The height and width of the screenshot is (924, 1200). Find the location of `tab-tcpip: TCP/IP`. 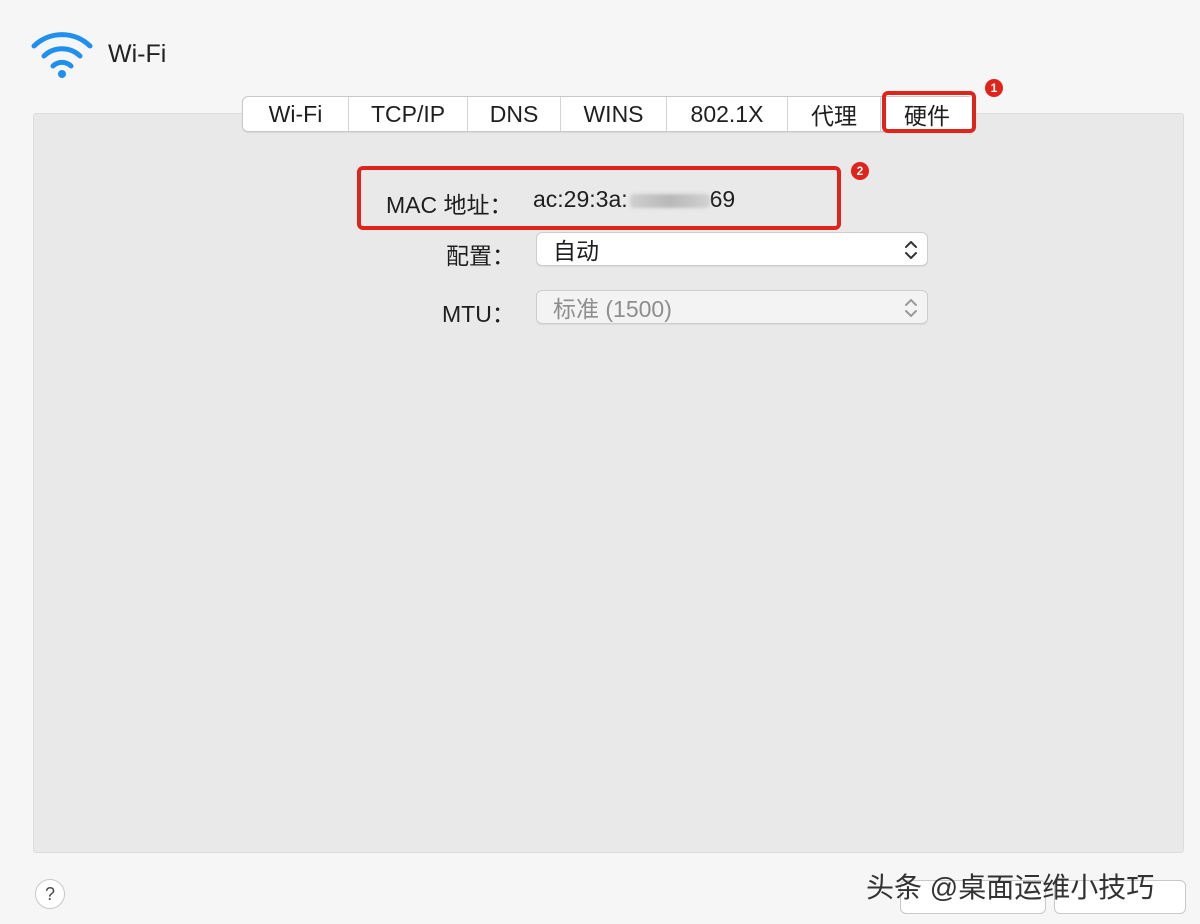

tab-tcpip: TCP/IP is located at coordinates (408, 114).